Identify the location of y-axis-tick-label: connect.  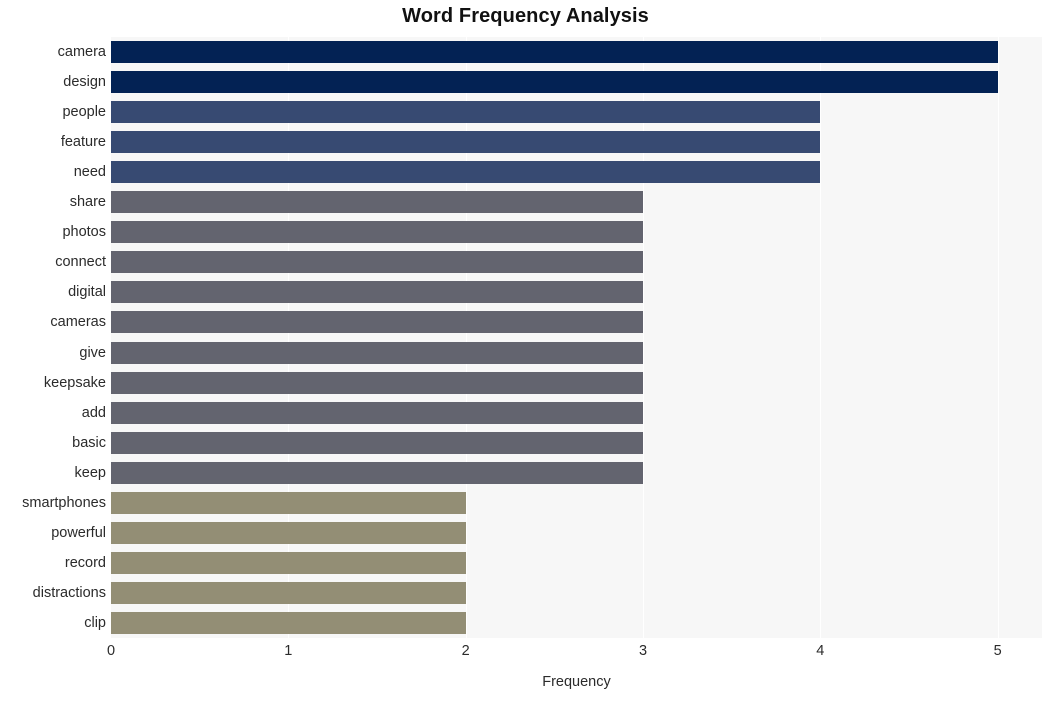
(80, 262).